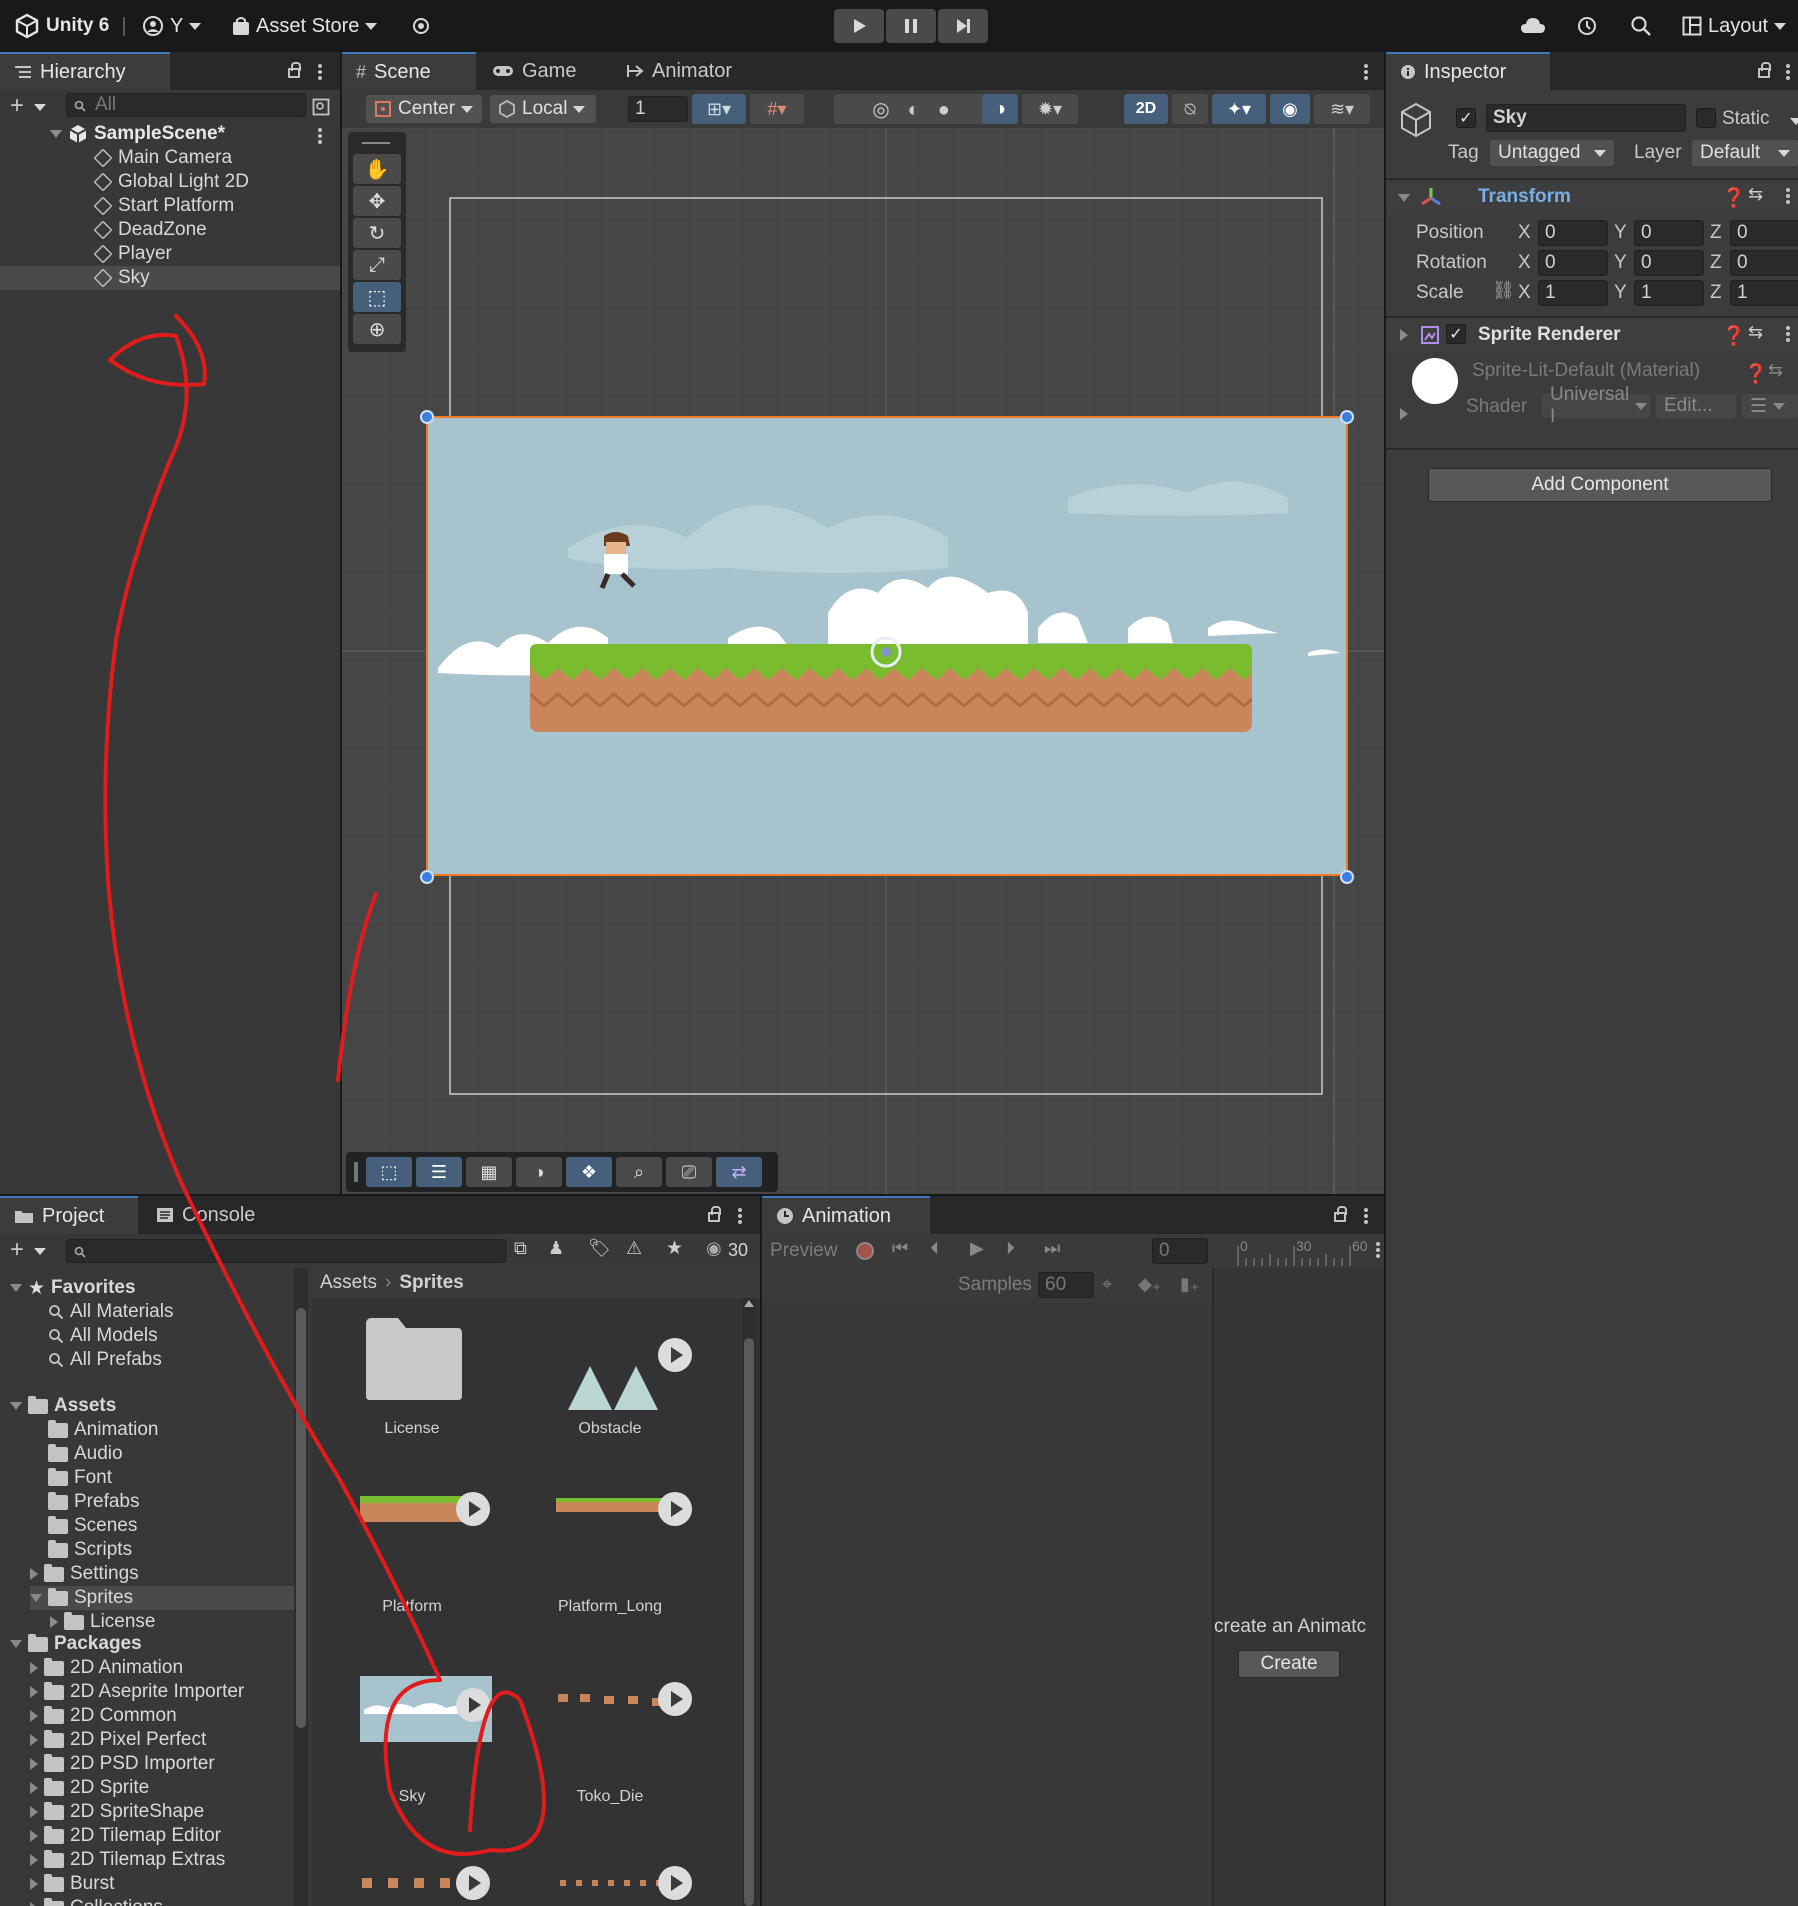 The height and width of the screenshot is (1906, 1798). I want to click on grid-size-input: 1, so click(658, 109).